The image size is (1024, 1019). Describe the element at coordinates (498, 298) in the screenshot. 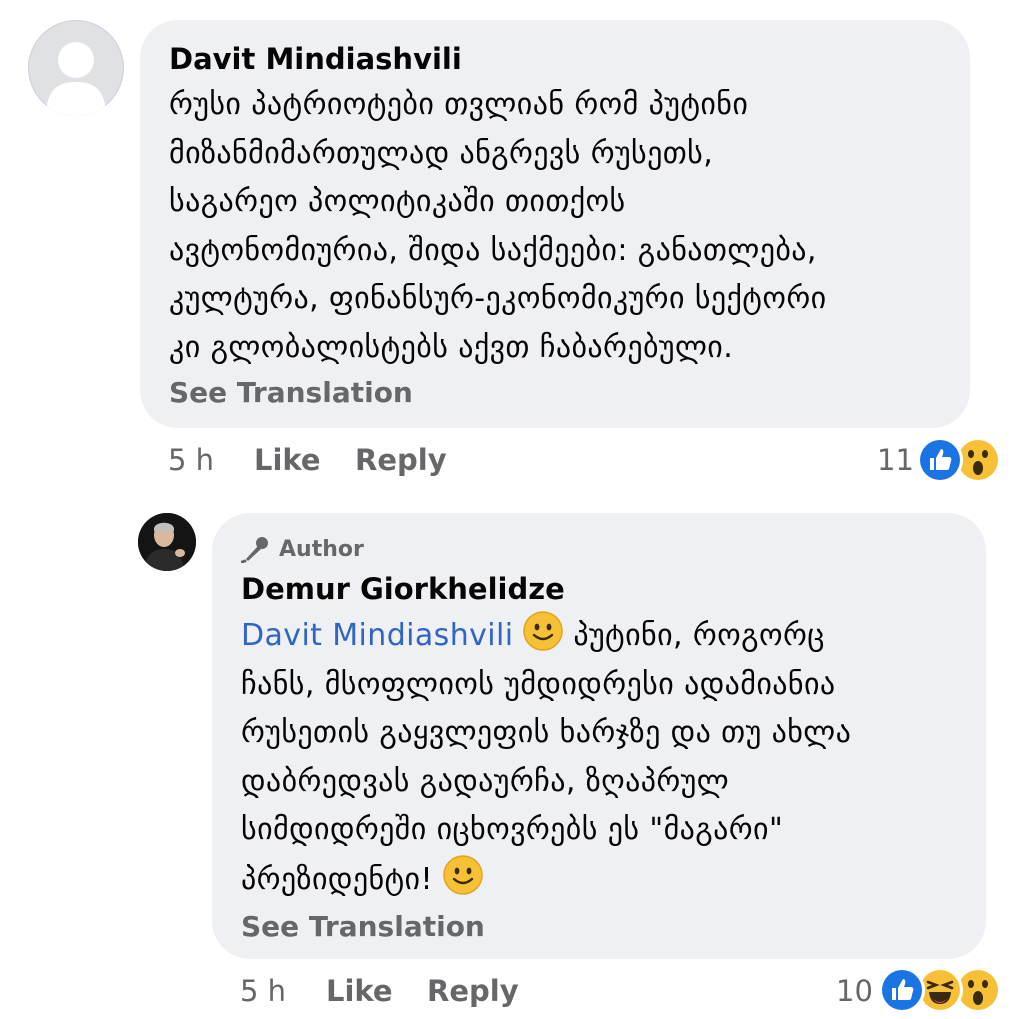

I see `comment-text-line: კულტურა, ფინანსურ-ეკონომიკური სექტორი` at that location.